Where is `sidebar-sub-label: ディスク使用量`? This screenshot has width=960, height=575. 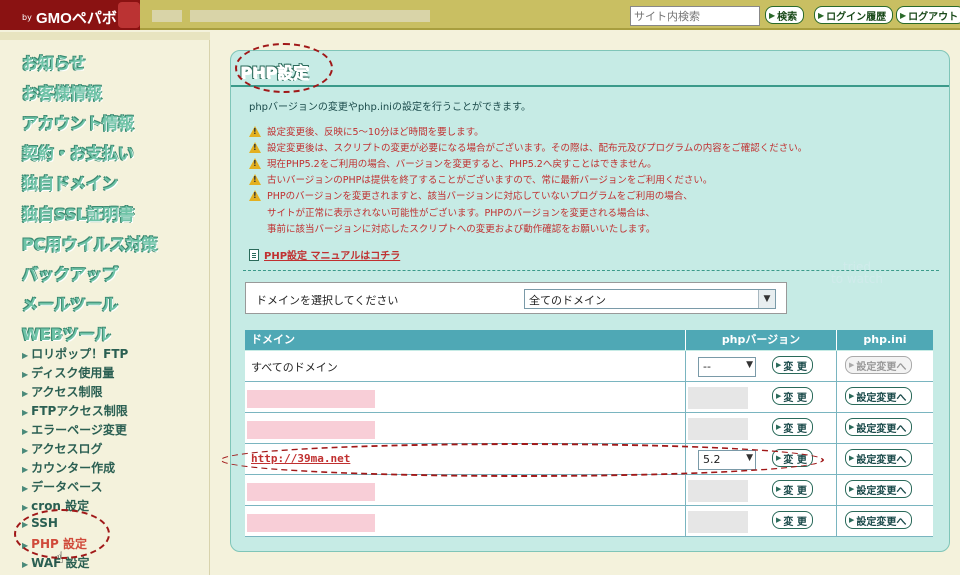
sidebar-sub-label: ディスク使用量 is located at coordinates (73, 373).